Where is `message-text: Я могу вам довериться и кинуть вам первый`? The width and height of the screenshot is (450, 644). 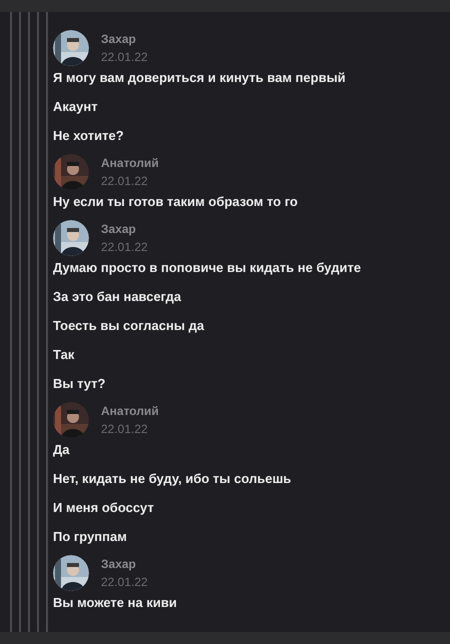
message-text: Я могу вам довериться и кинуть вам первый is located at coordinates (199, 77).